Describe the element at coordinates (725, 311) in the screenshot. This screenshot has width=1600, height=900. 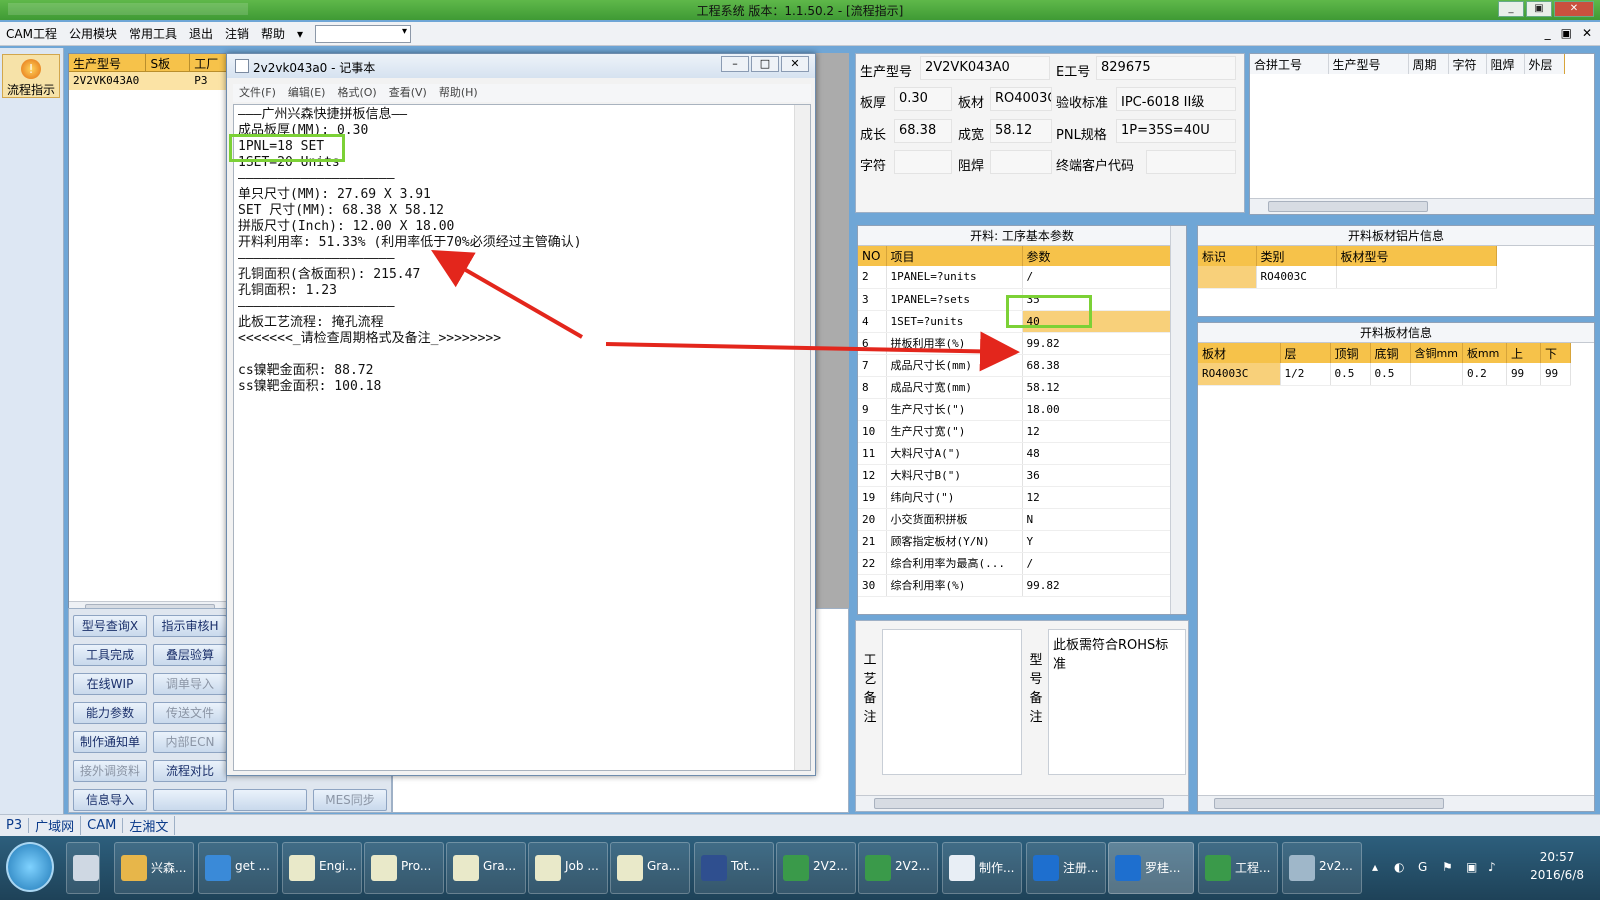
I see `annotation-arrows` at that location.